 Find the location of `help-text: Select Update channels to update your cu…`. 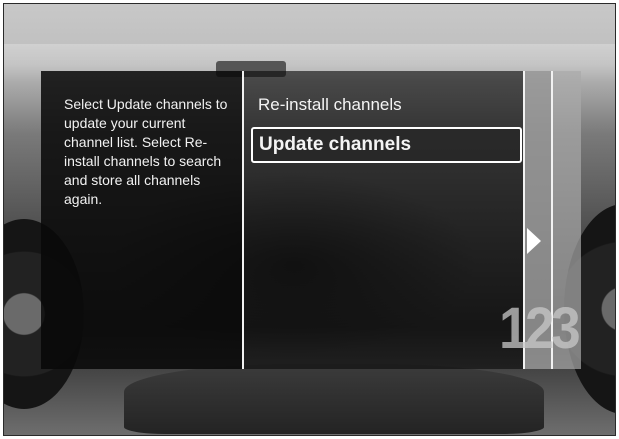

help-text: Select Update channels to update your cu… is located at coordinates (146, 151).